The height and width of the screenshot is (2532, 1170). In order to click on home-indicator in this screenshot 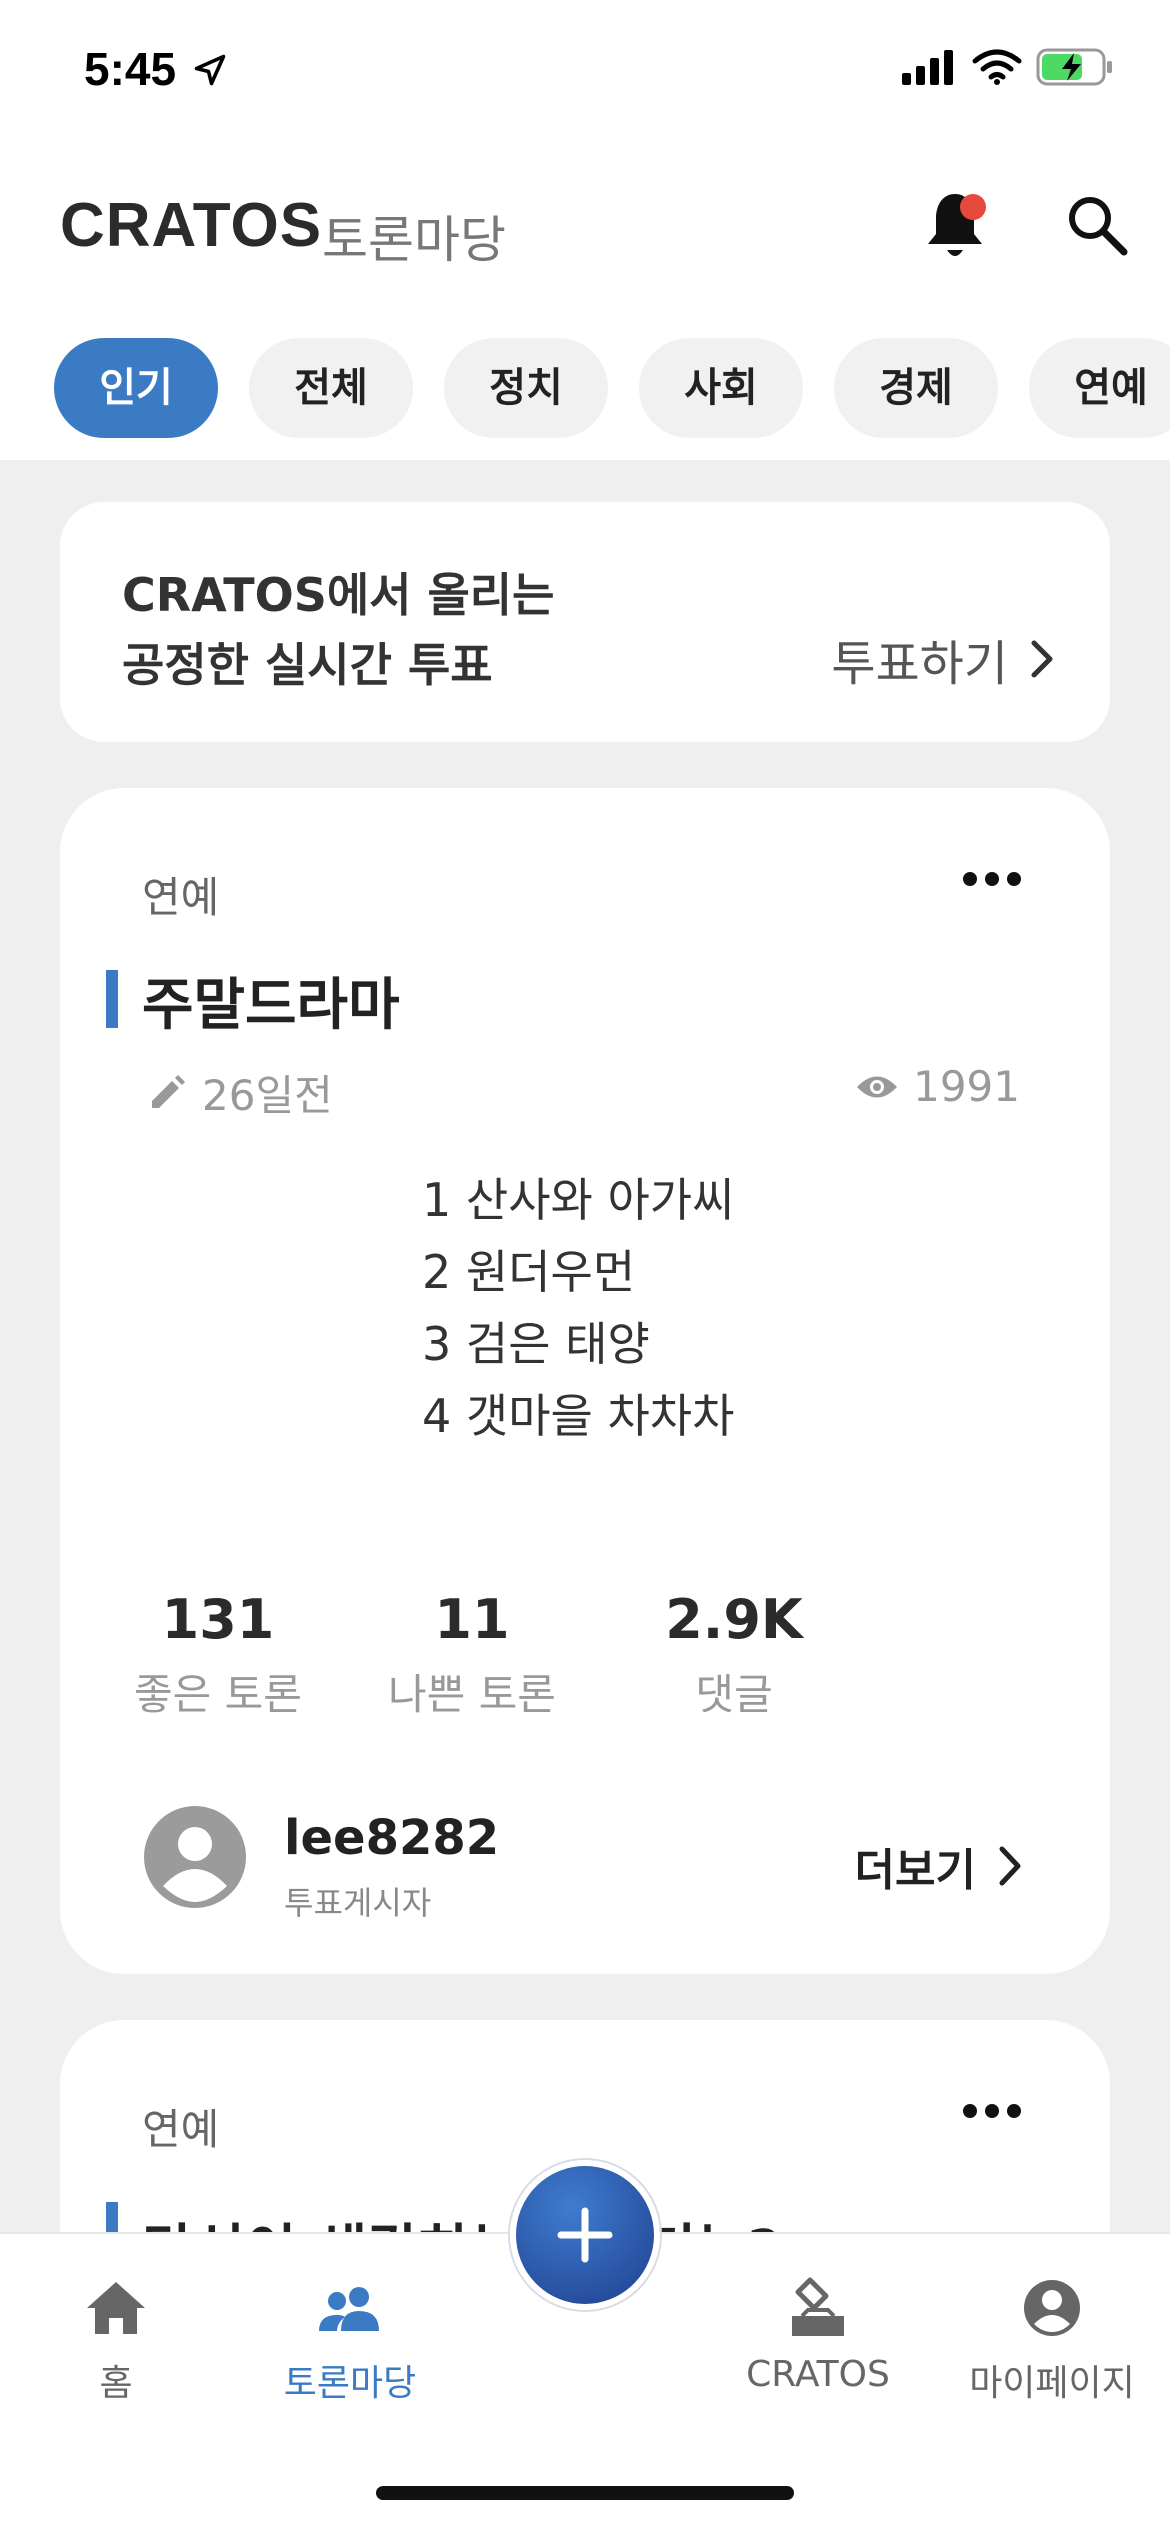, I will do `click(585, 2493)`.